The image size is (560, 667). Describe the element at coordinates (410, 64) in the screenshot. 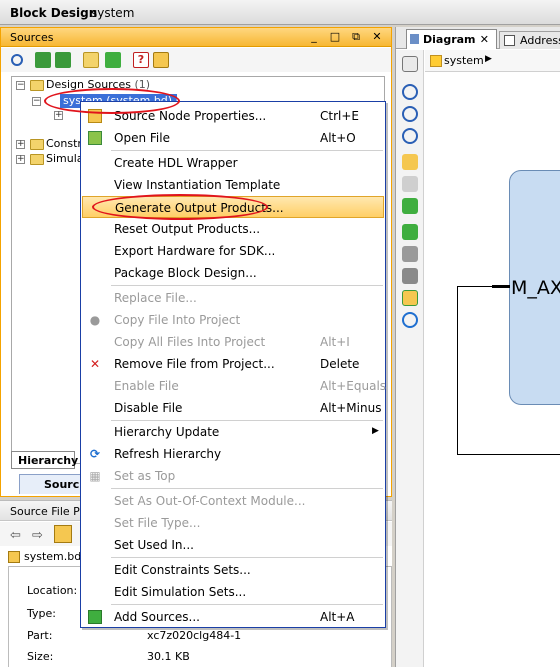

I see `navigate-icon` at that location.